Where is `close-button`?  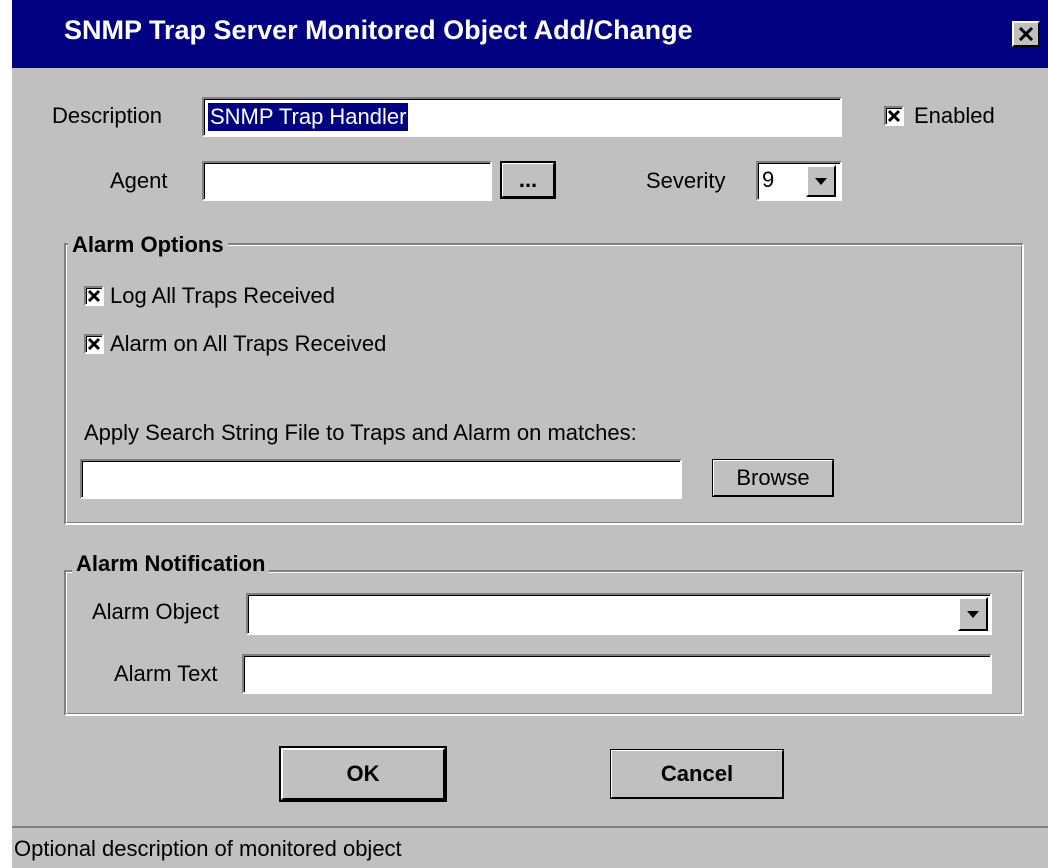
close-button is located at coordinates (1026, 34).